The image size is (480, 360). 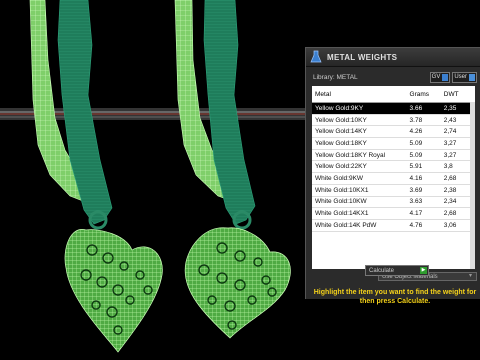 What do you see at coordinates (382, 271) in the screenshot?
I see `calculate-label: Calculate` at bounding box center [382, 271].